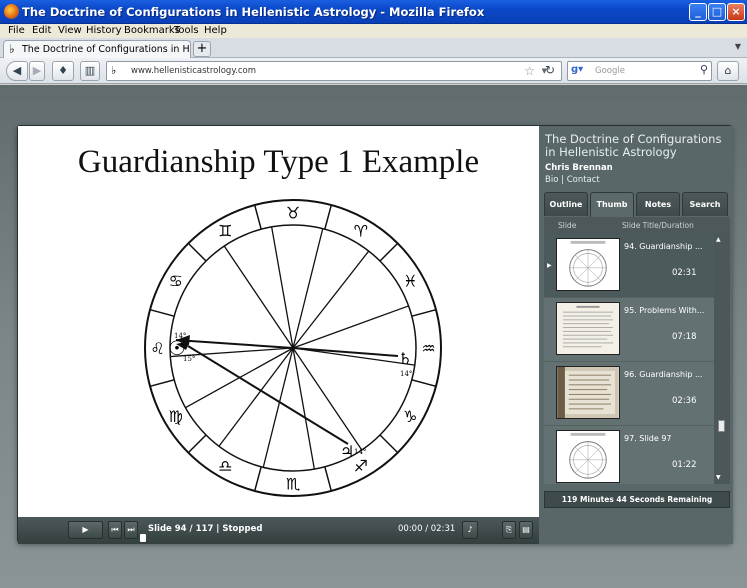 The image size is (747, 588). I want to click on next-slide-button: ⏭, so click(131, 530).